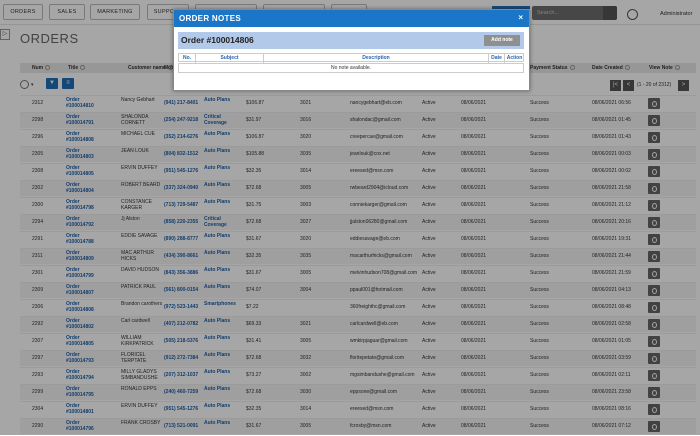  Describe the element at coordinates (376, 58) in the screenshot. I see `notes-col-description: Description` at that location.